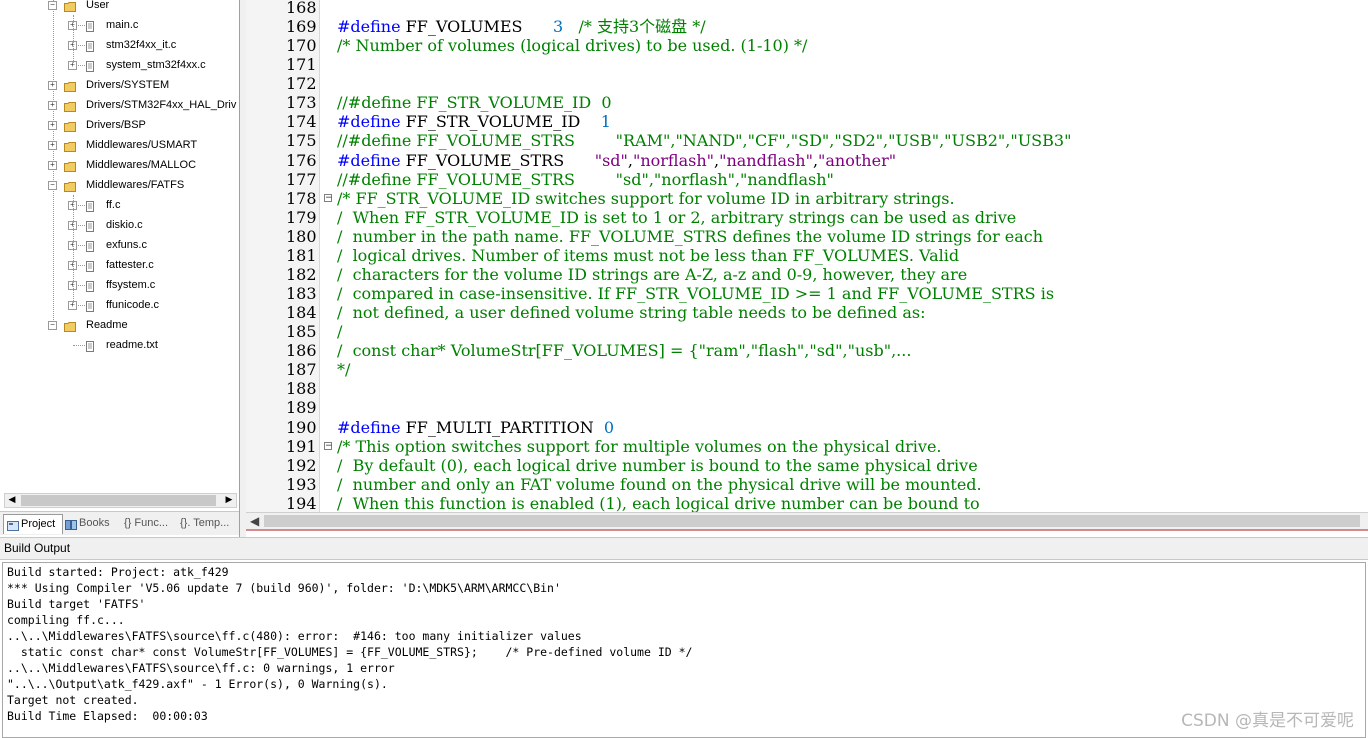  What do you see at coordinates (141, 165) in the screenshot?
I see `tree-item-label: Middlewares/MALLOC` at bounding box center [141, 165].